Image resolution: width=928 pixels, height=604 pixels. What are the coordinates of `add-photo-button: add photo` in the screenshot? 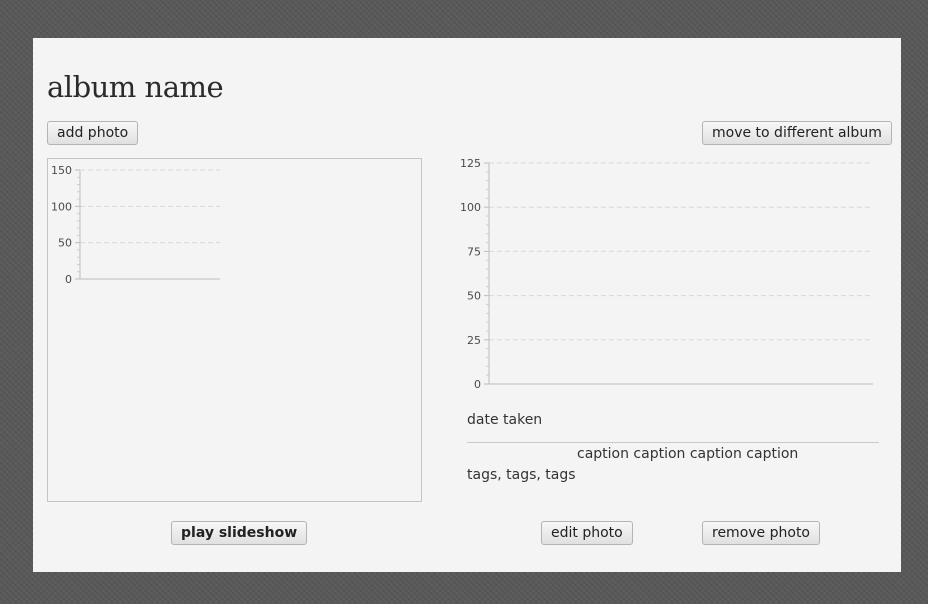 It's located at (93, 133).